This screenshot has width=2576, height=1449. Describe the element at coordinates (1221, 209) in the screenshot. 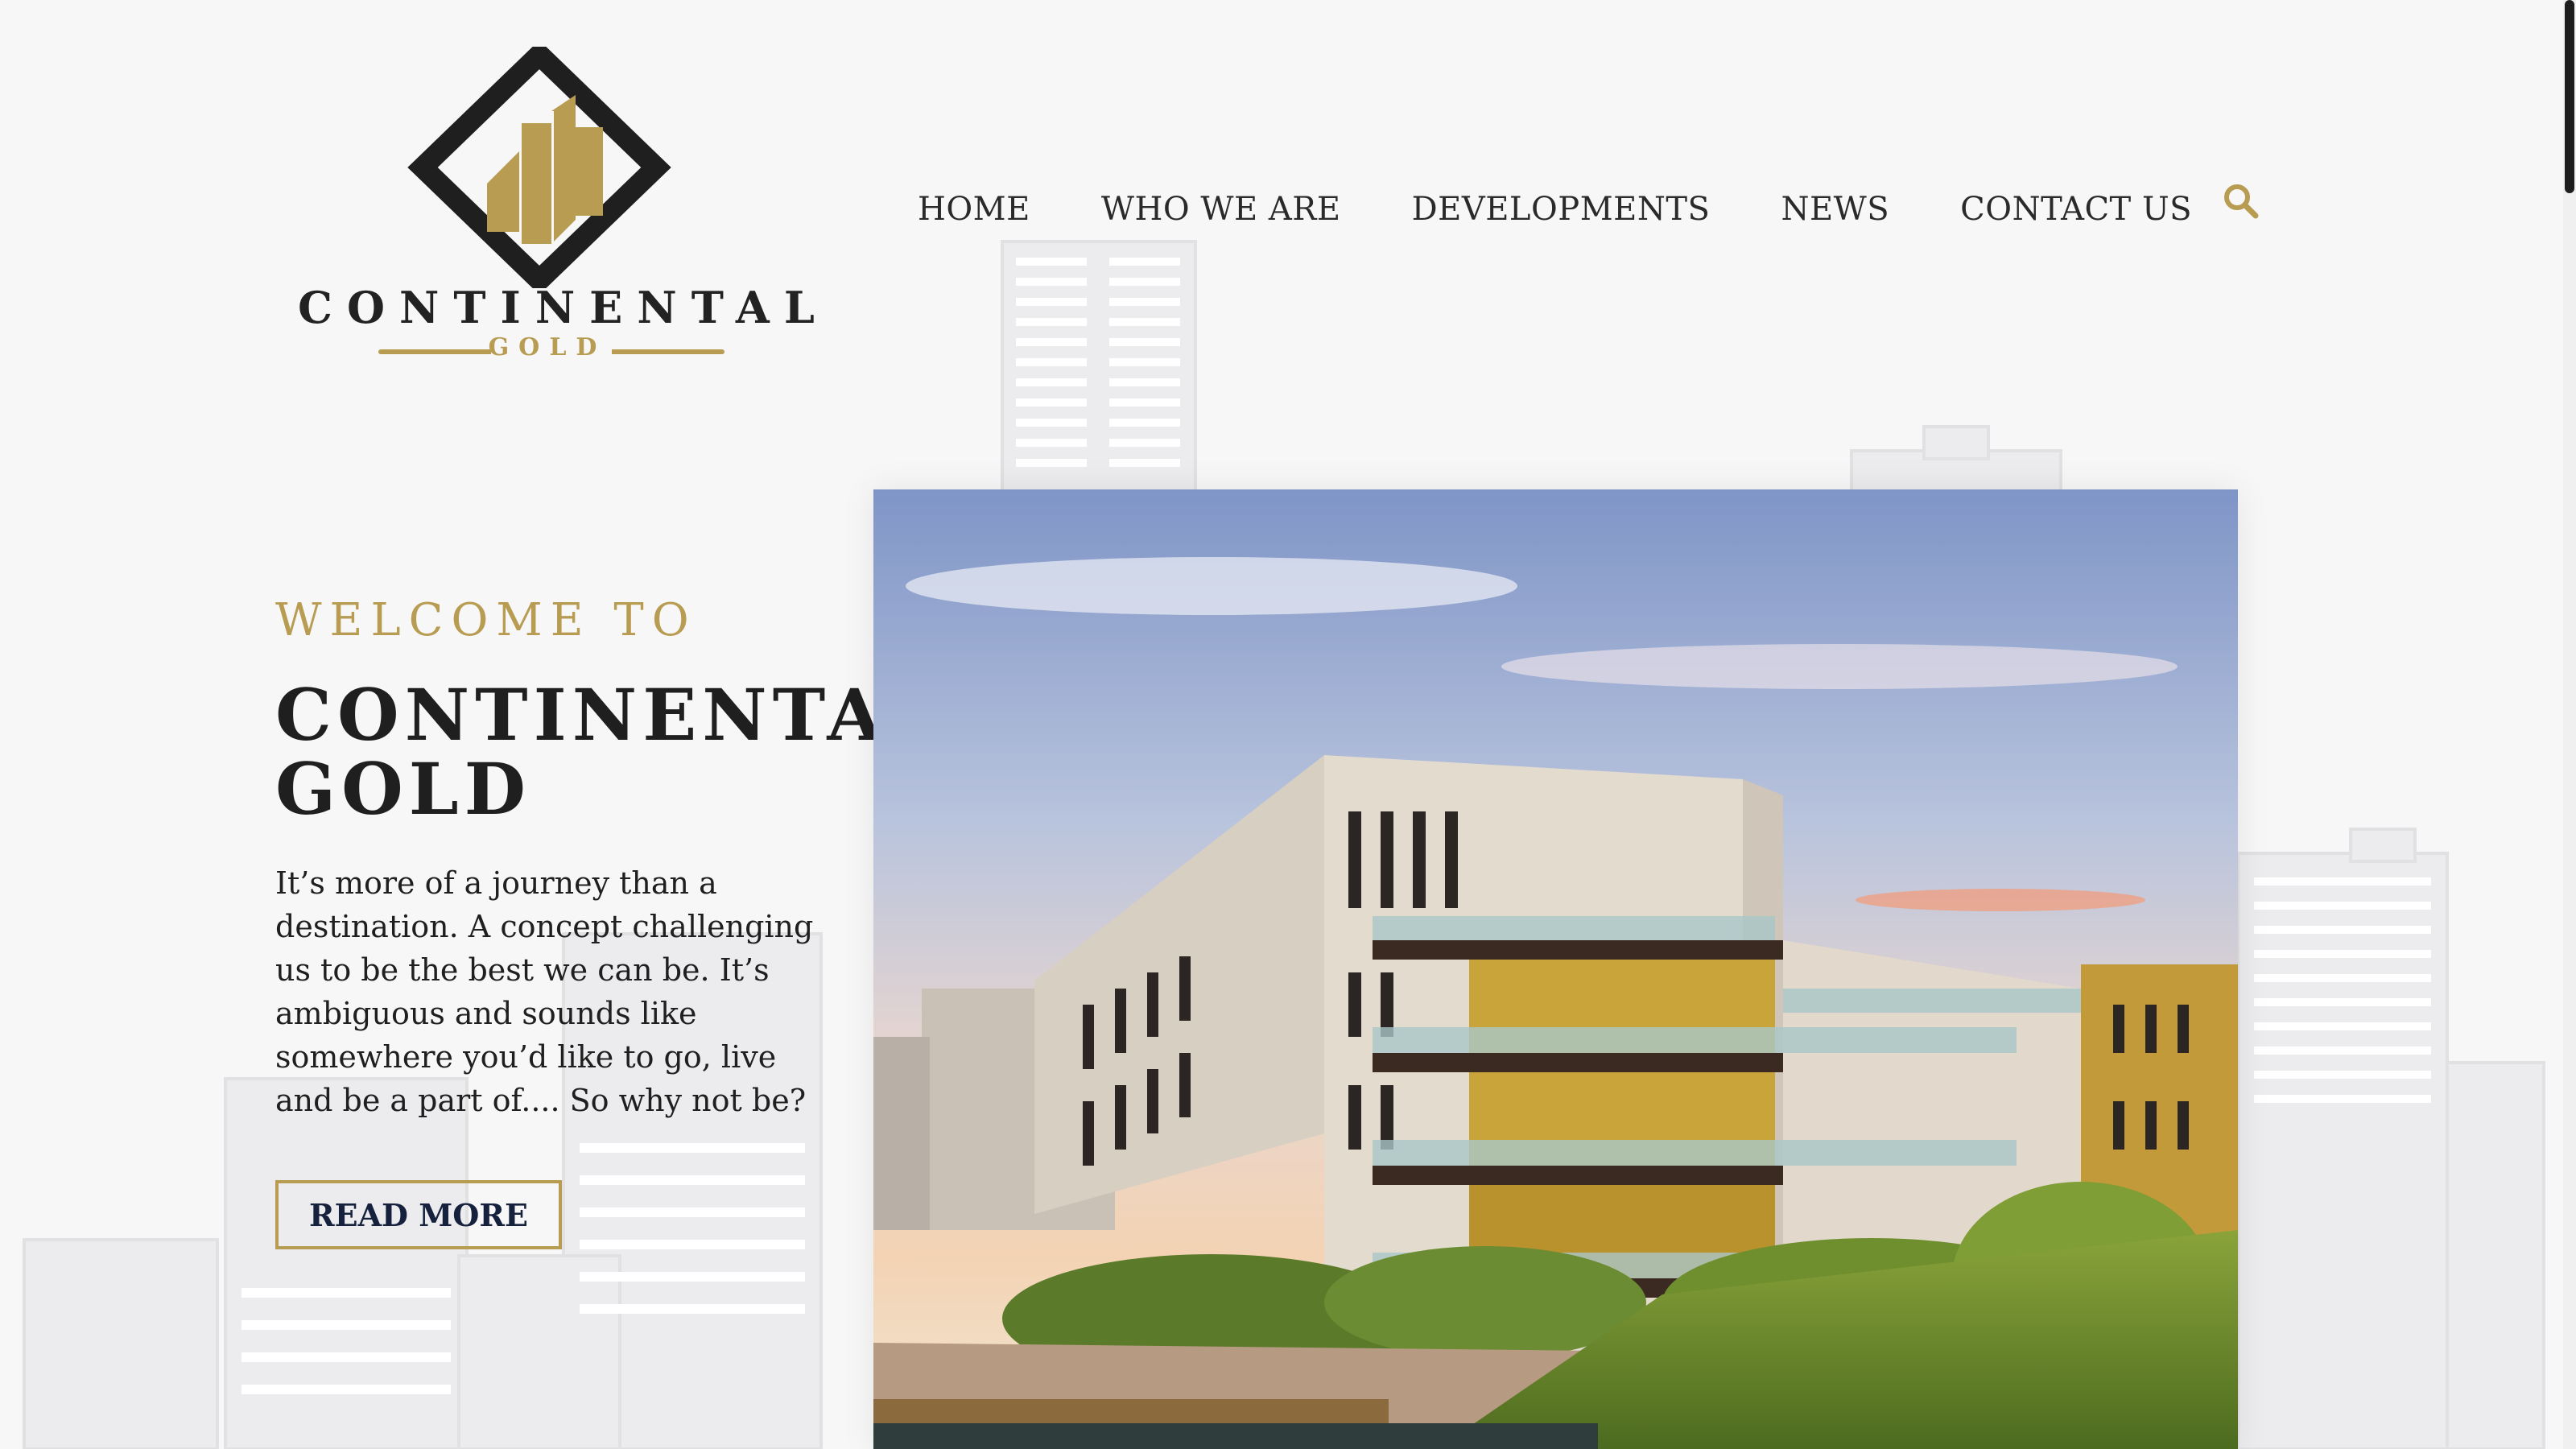

I see `nav-who-we-are: WHO WE ARE` at that location.